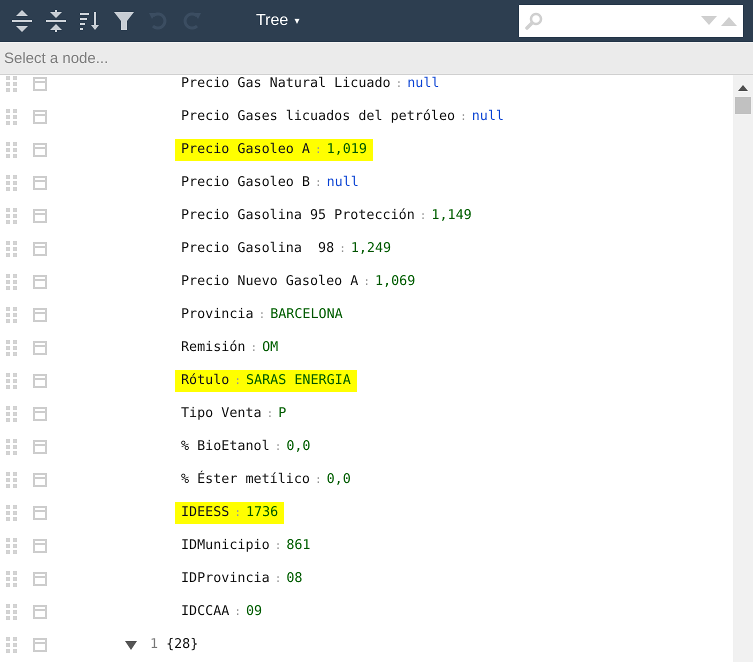  What do you see at coordinates (534, 21) in the screenshot?
I see `search-icon` at bounding box center [534, 21].